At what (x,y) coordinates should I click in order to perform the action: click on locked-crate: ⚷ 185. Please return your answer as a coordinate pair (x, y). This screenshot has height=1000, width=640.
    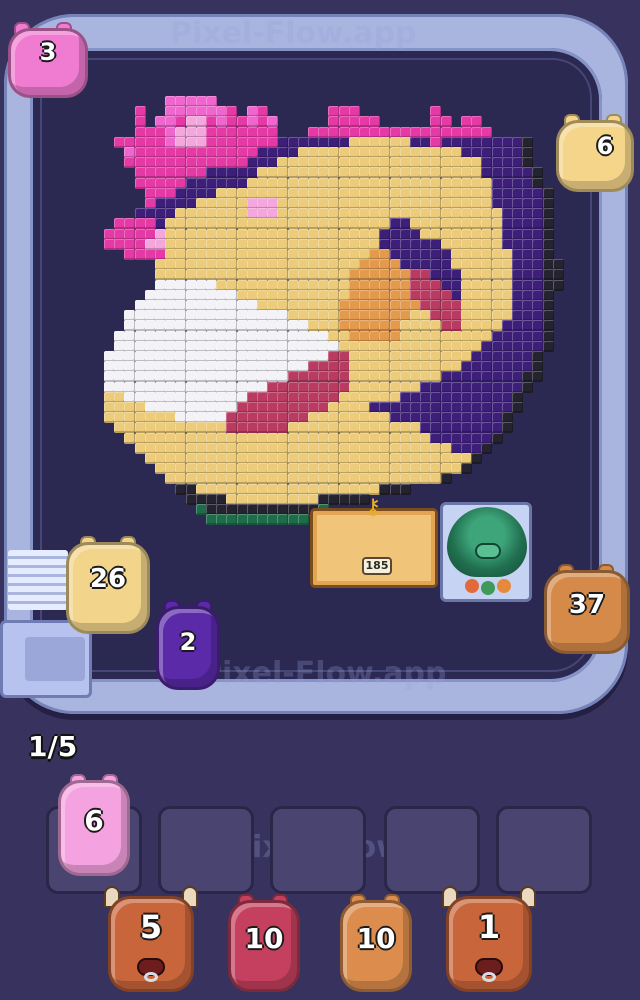
    Looking at the image, I should click on (374, 541).